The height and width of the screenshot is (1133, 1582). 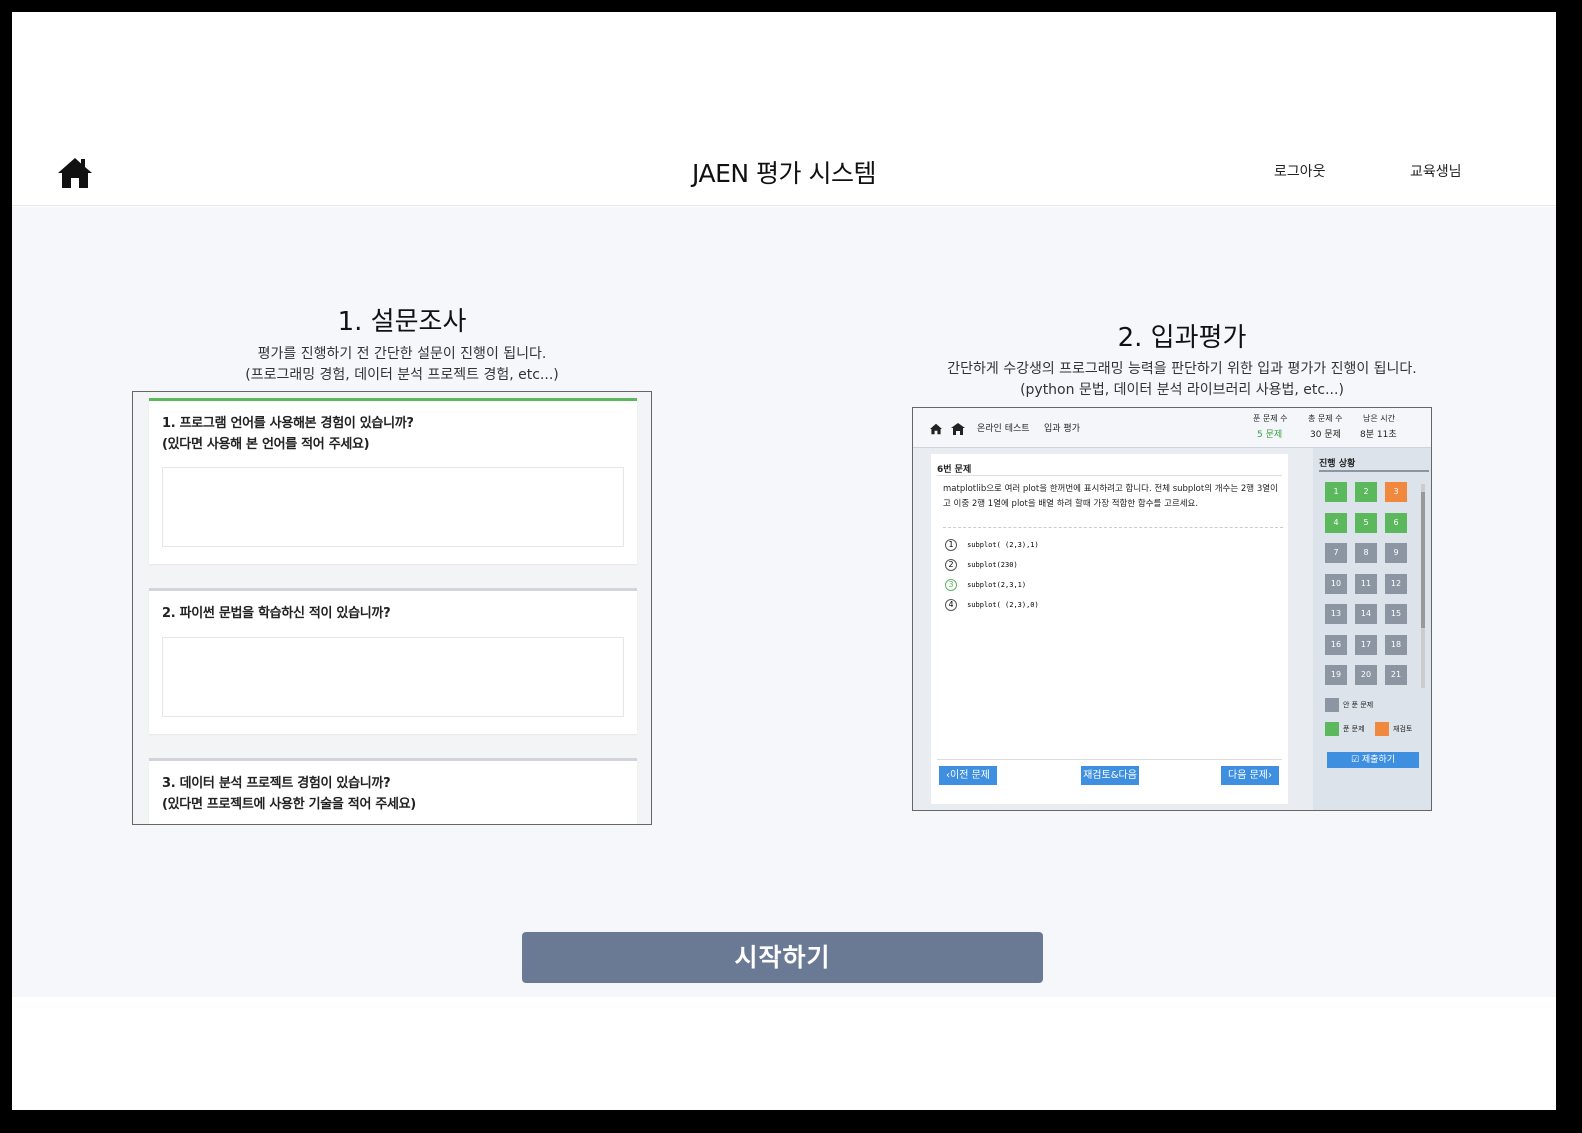 What do you see at coordinates (1396, 644) in the screenshot?
I see `question-number-button: 18` at bounding box center [1396, 644].